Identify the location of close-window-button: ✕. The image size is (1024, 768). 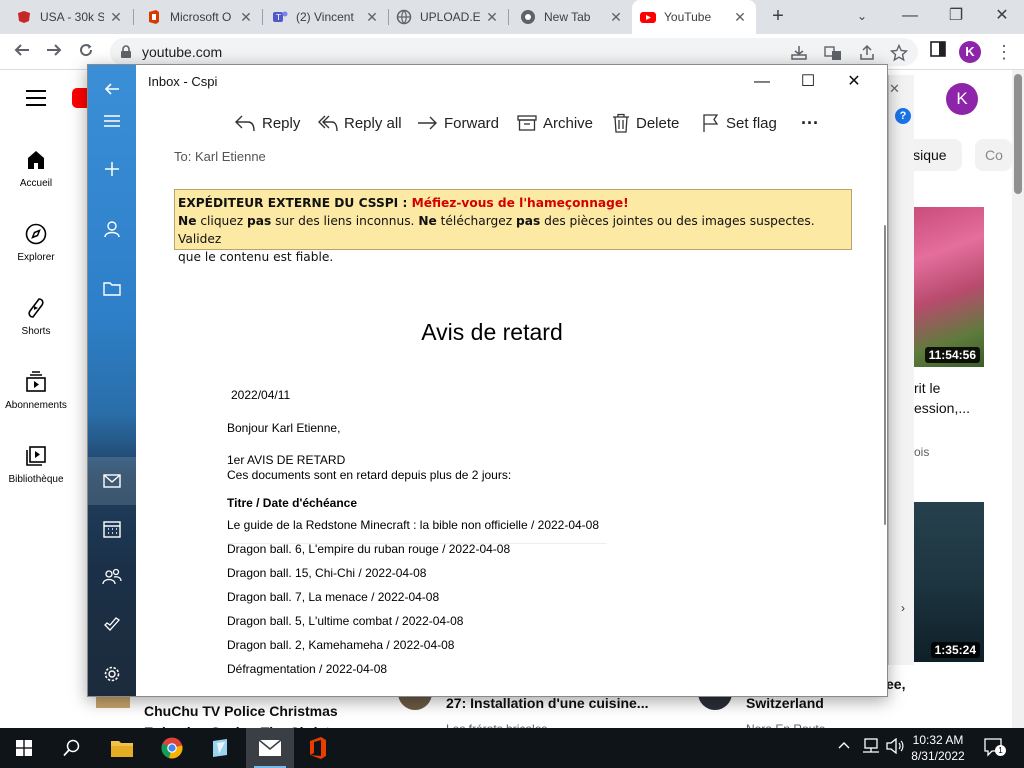
(1002, 16).